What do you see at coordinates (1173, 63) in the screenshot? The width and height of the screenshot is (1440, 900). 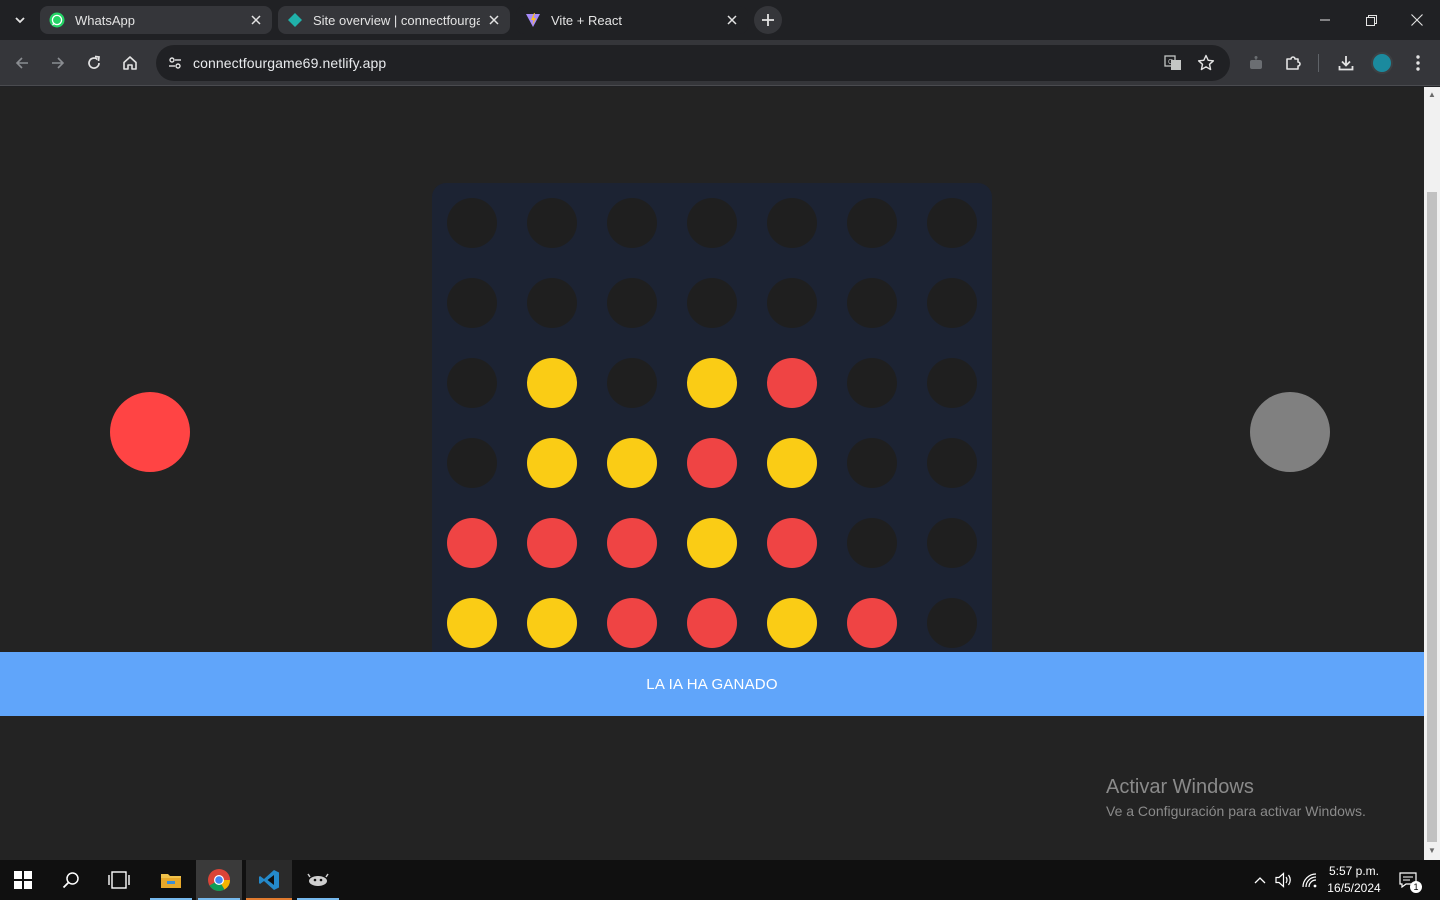 I see `translate-icon: G` at bounding box center [1173, 63].